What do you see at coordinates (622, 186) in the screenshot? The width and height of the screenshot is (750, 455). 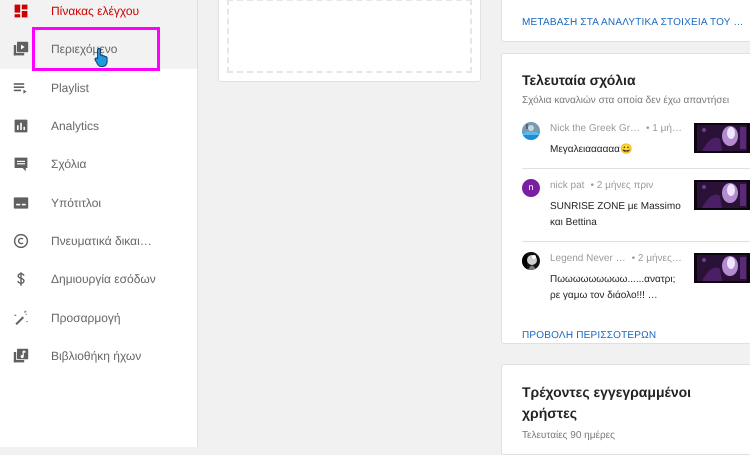 I see `comment-time: • 2 μήνες πριν` at bounding box center [622, 186].